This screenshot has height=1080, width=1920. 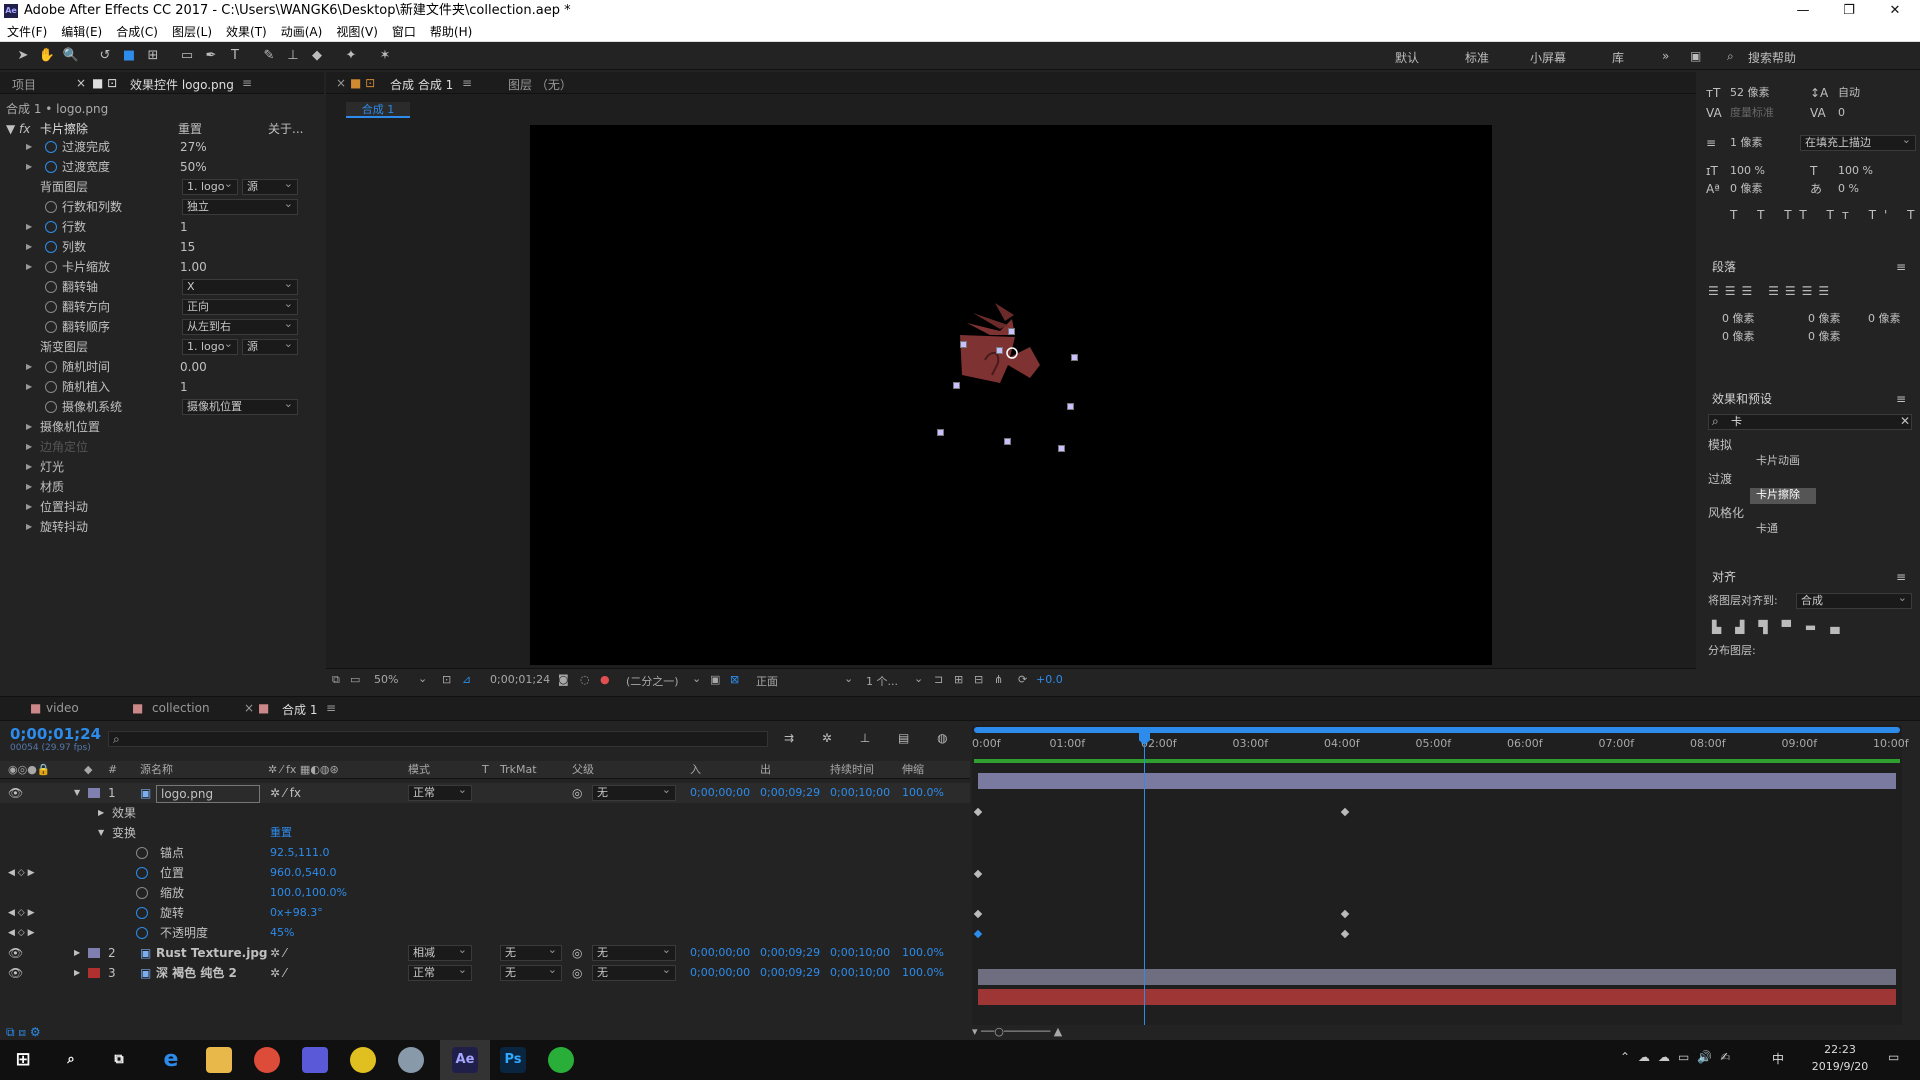 What do you see at coordinates (21, 873) in the screenshot?
I see `keyframe-nav-icon: ◀ ◇ ▶` at bounding box center [21, 873].